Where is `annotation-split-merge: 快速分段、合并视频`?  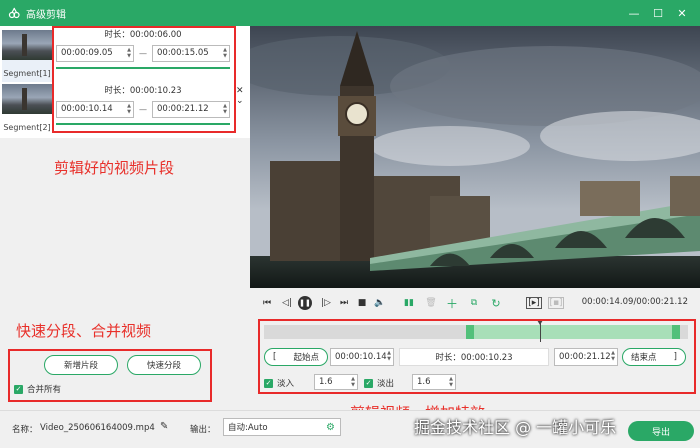
annotation-split-merge: 快速分段、合并视频 is located at coordinates (84, 331).